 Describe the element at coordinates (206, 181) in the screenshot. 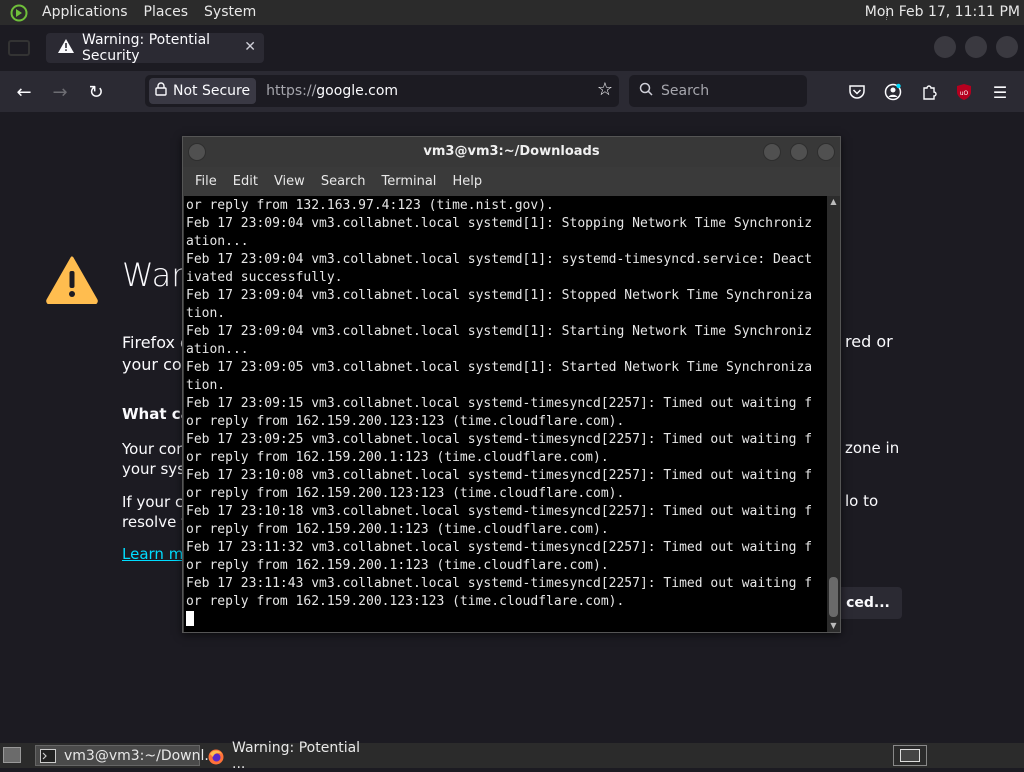

I see `menu-file: File` at that location.